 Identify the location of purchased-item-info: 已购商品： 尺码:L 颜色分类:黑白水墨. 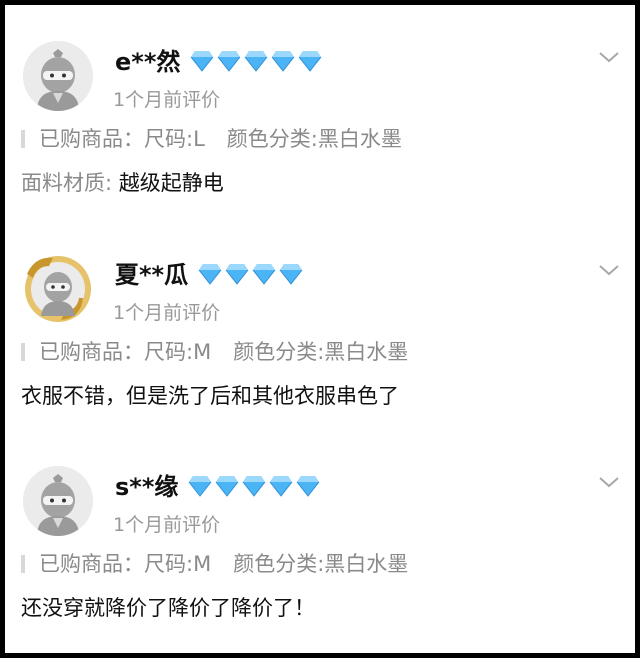
(211, 139).